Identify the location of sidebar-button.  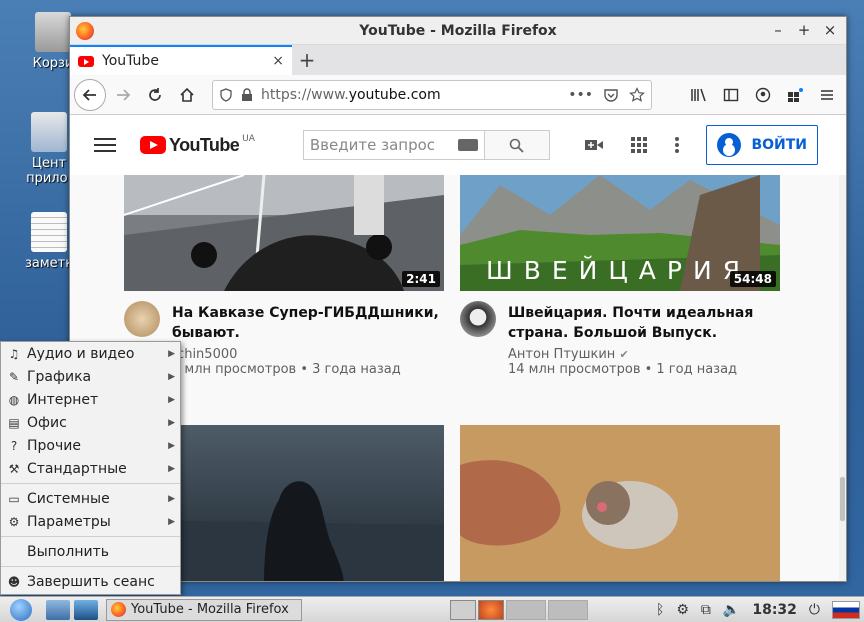
(731, 95).